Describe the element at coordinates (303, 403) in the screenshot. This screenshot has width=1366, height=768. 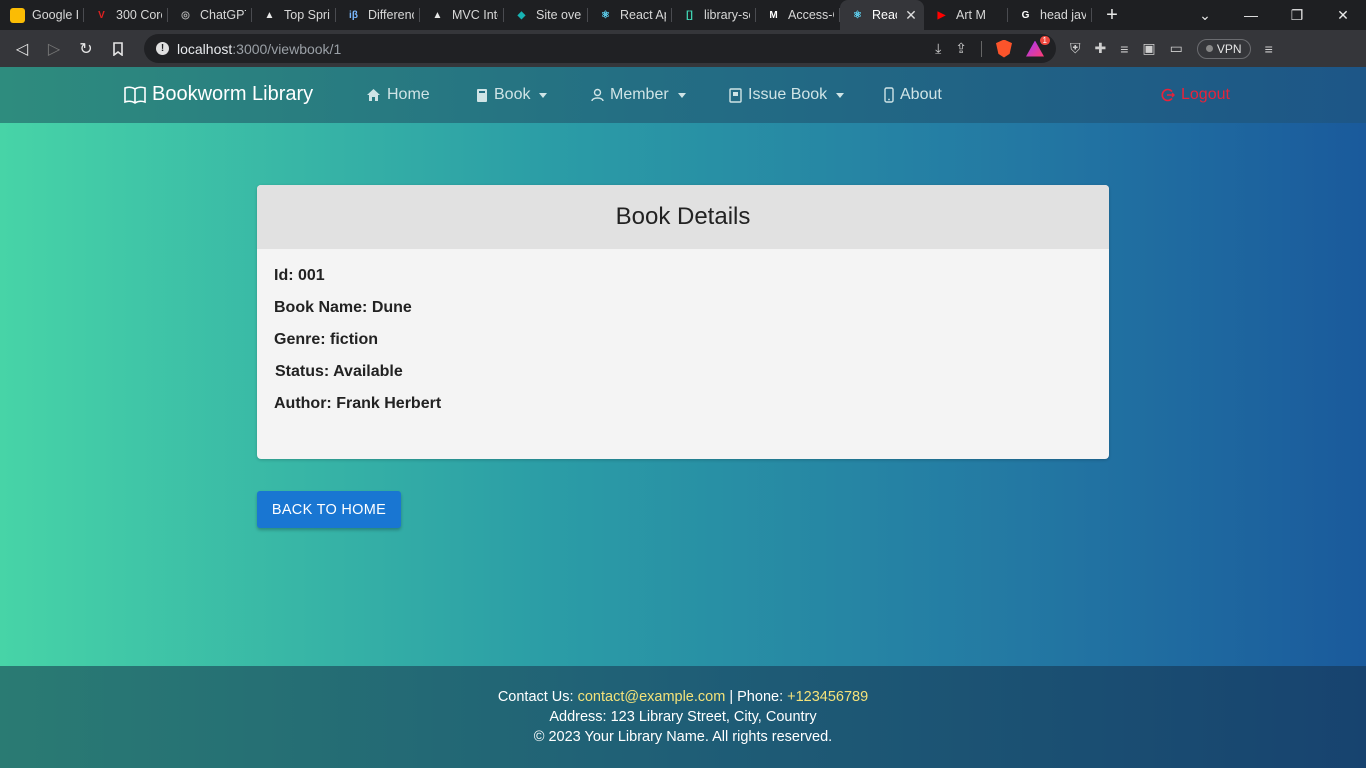
I see `detail-key: Author:` at that location.